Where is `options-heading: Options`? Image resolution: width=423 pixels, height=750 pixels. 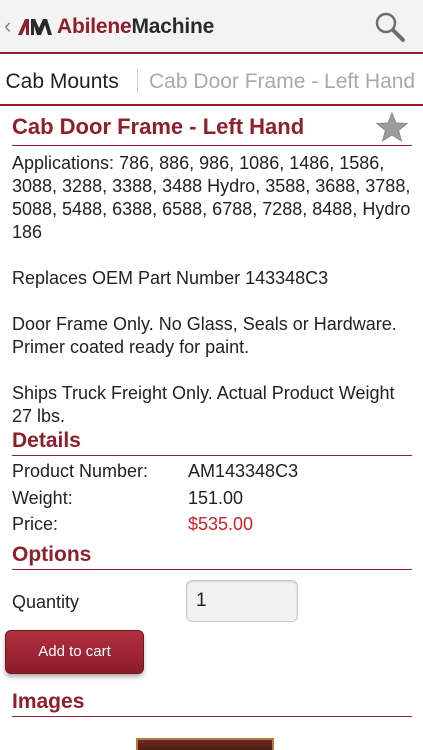 options-heading: Options is located at coordinates (212, 556).